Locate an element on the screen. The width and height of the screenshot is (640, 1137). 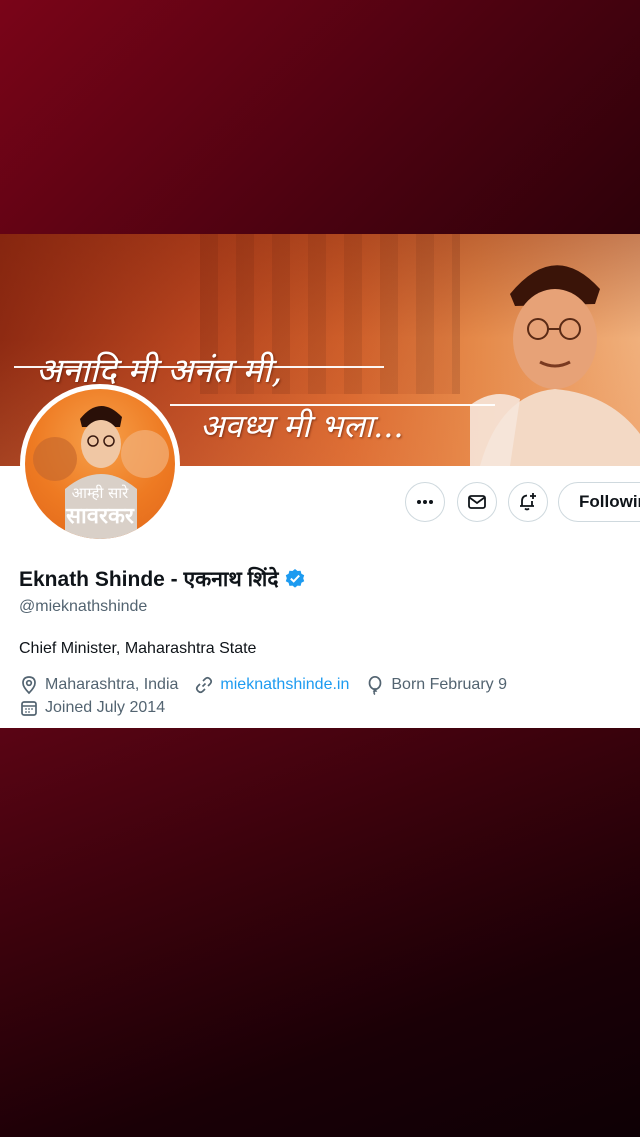
user-handle: @mieknathshinde is located at coordinates (83, 606).